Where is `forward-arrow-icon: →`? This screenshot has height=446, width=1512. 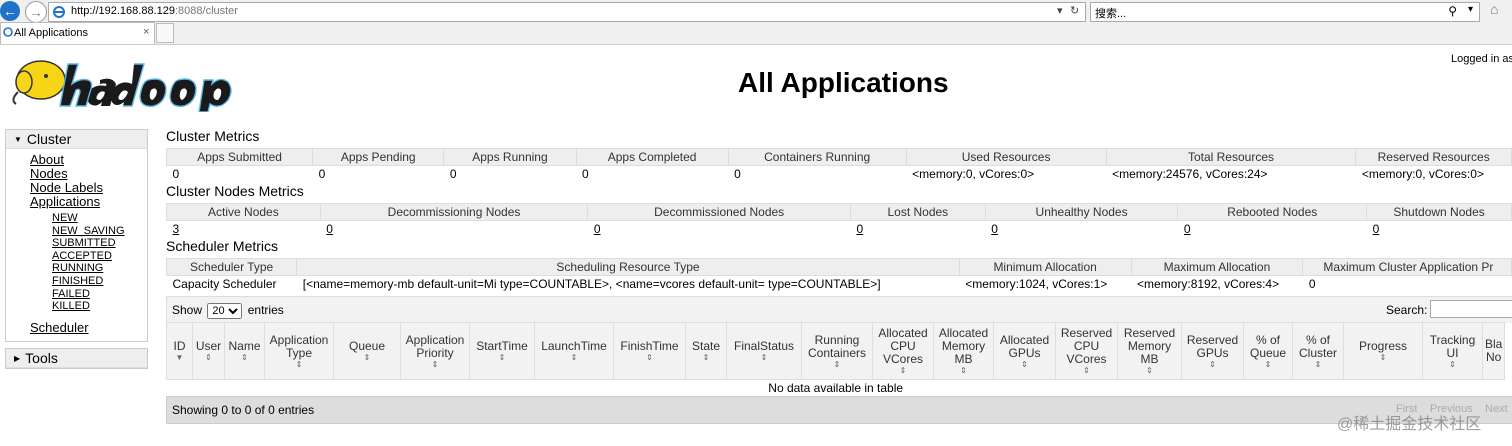 forward-arrow-icon: → is located at coordinates (36, 12).